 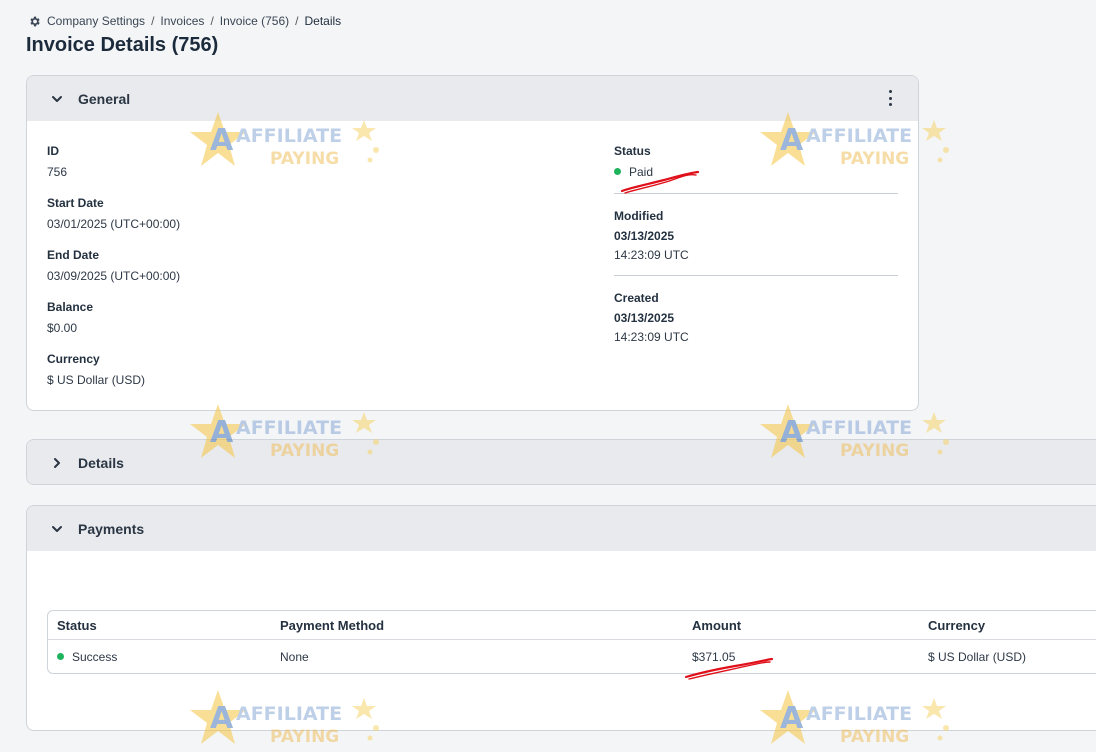 What do you see at coordinates (34, 21) in the screenshot?
I see `gear-icon` at bounding box center [34, 21].